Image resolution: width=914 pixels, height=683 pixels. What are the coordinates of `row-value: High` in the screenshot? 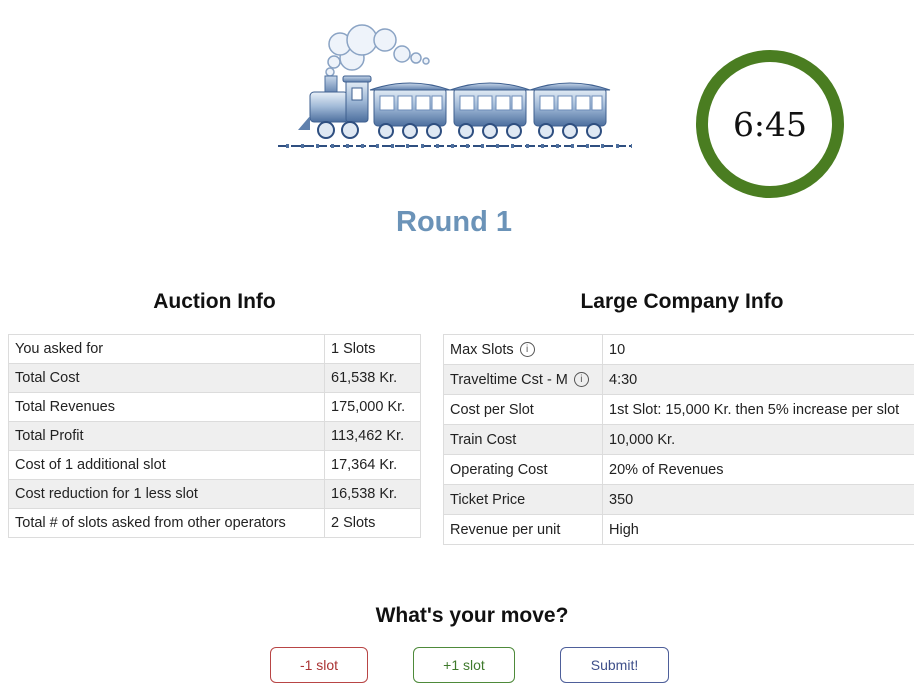 It's located at (758, 530).